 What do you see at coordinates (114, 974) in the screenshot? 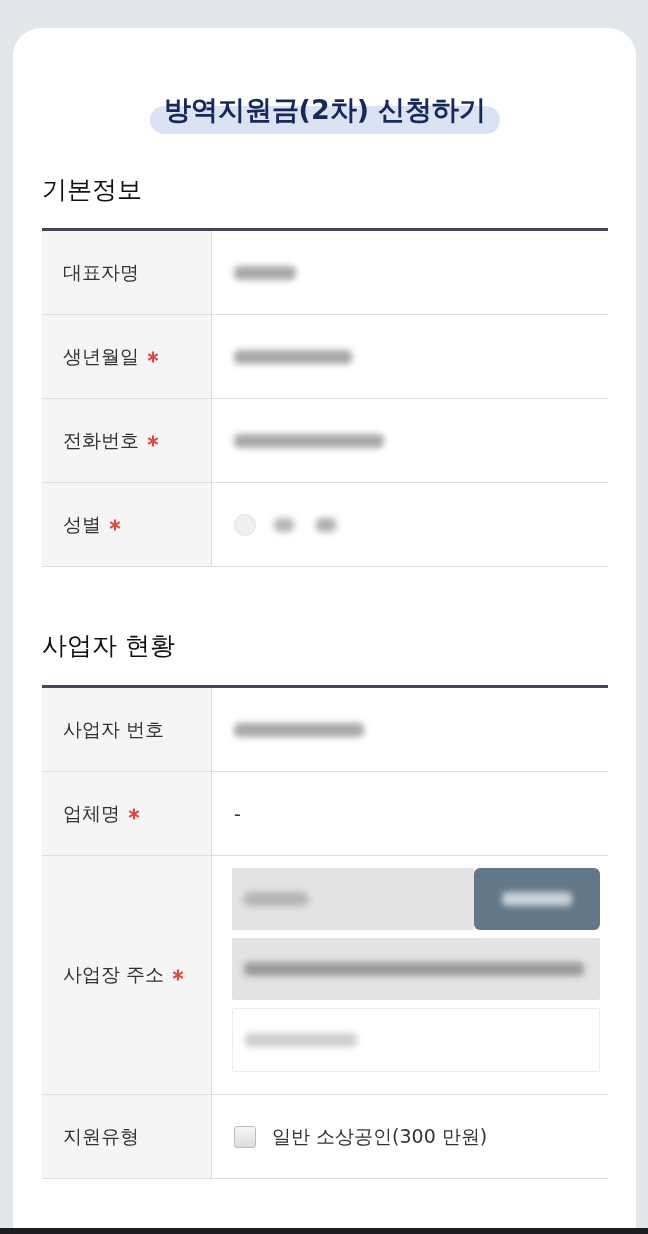
I see `field-label: 사업장 주소` at bounding box center [114, 974].